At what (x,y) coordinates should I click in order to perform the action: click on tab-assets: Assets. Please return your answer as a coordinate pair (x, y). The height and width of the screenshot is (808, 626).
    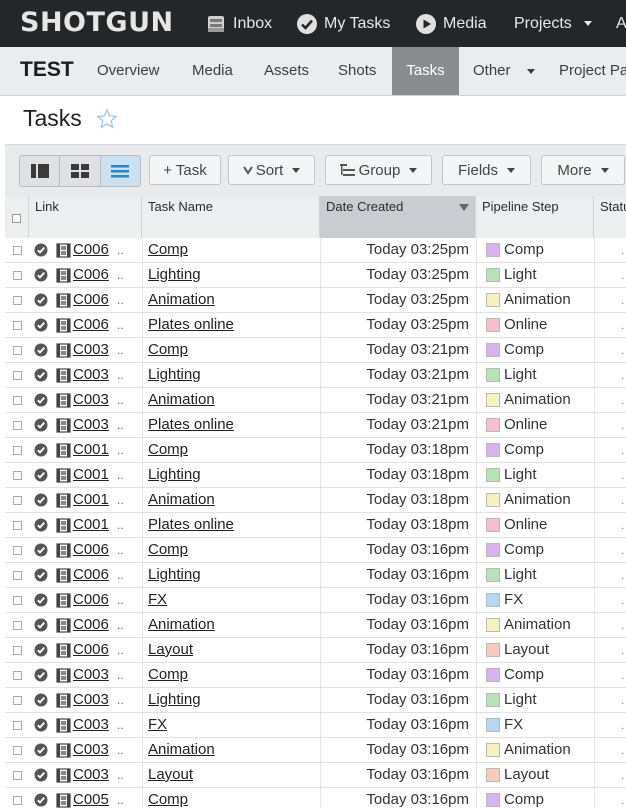
    Looking at the image, I should click on (286, 71).